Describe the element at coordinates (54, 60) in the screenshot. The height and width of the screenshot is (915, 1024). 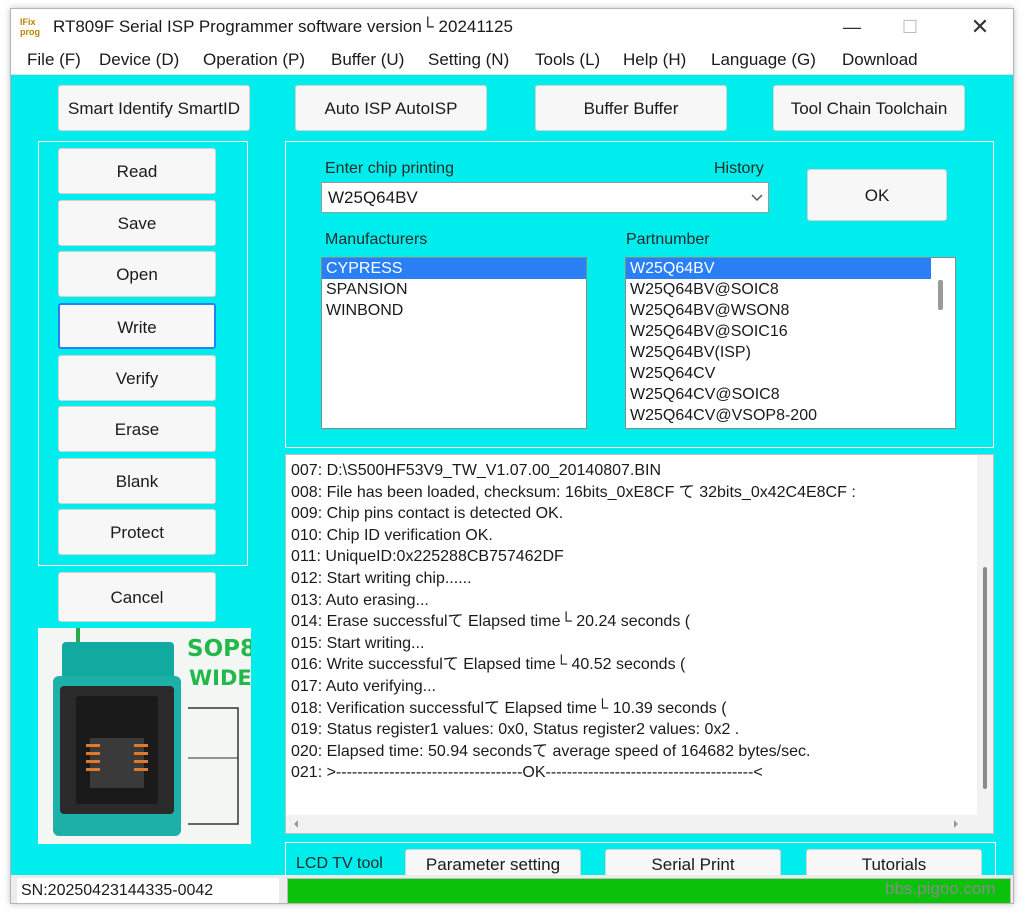
I see `menu-file: File (F)` at that location.